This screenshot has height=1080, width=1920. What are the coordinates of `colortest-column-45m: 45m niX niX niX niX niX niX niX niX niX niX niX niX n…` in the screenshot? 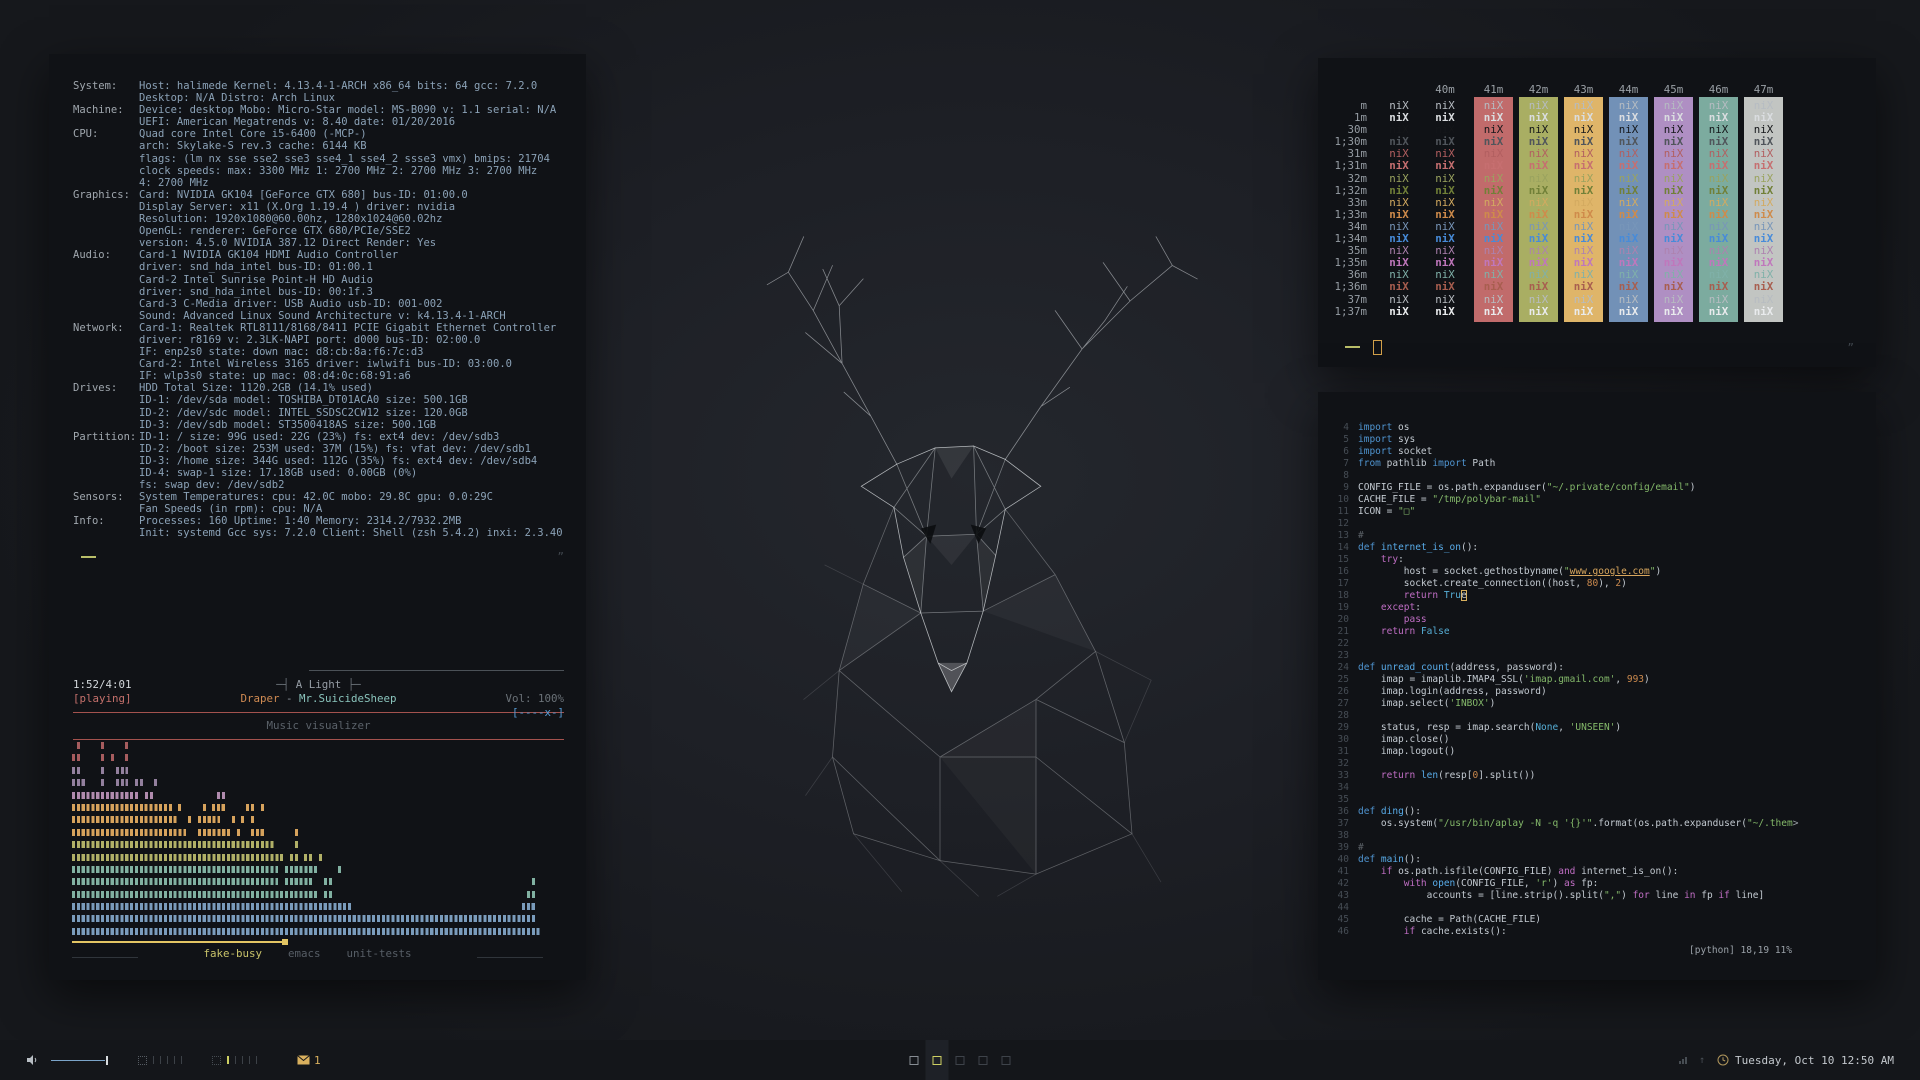 It's located at (1673, 202).